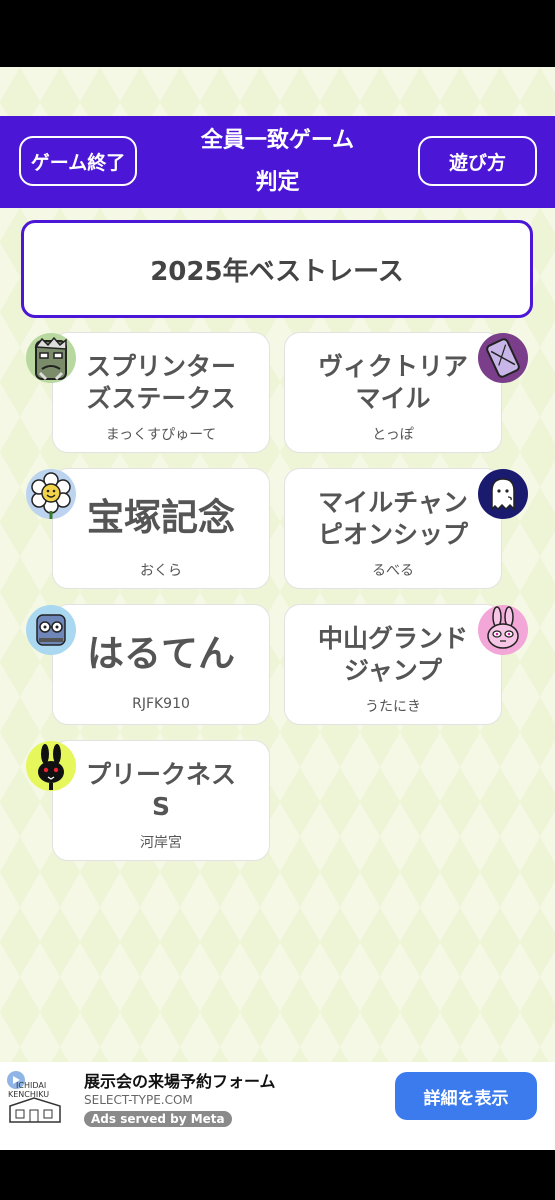 The width and height of the screenshot is (555, 1200). I want to click on svg-text: ICHIDAI, so click(31, 1085).